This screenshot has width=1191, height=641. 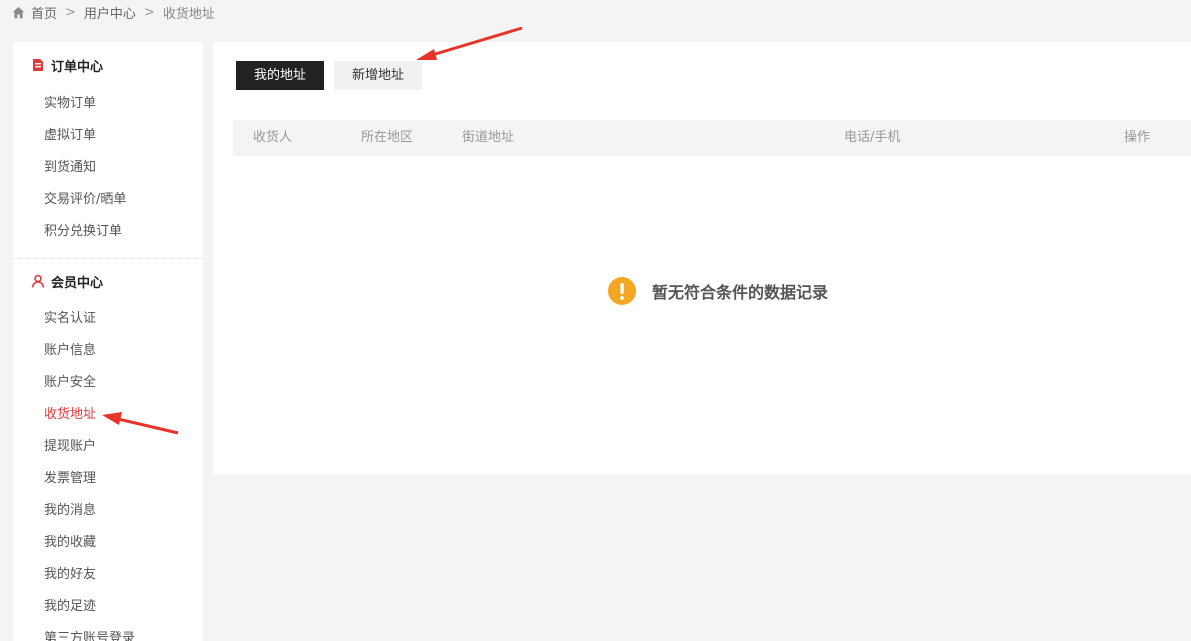 I want to click on sidebar-item-third-party-login: 第三方账号登录, so click(x=108, y=632).